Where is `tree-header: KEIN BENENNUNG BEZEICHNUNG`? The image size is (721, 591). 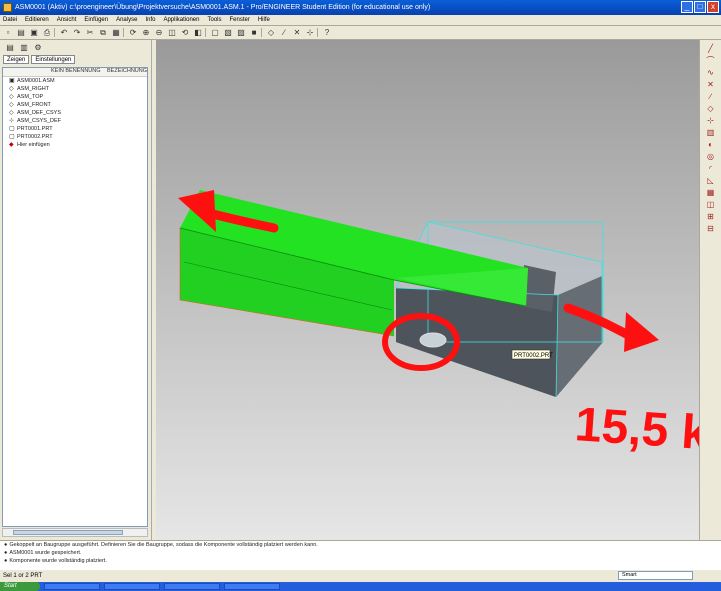 tree-header: KEIN BENENNUNG BEZEICHNUNG is located at coordinates (75, 72).